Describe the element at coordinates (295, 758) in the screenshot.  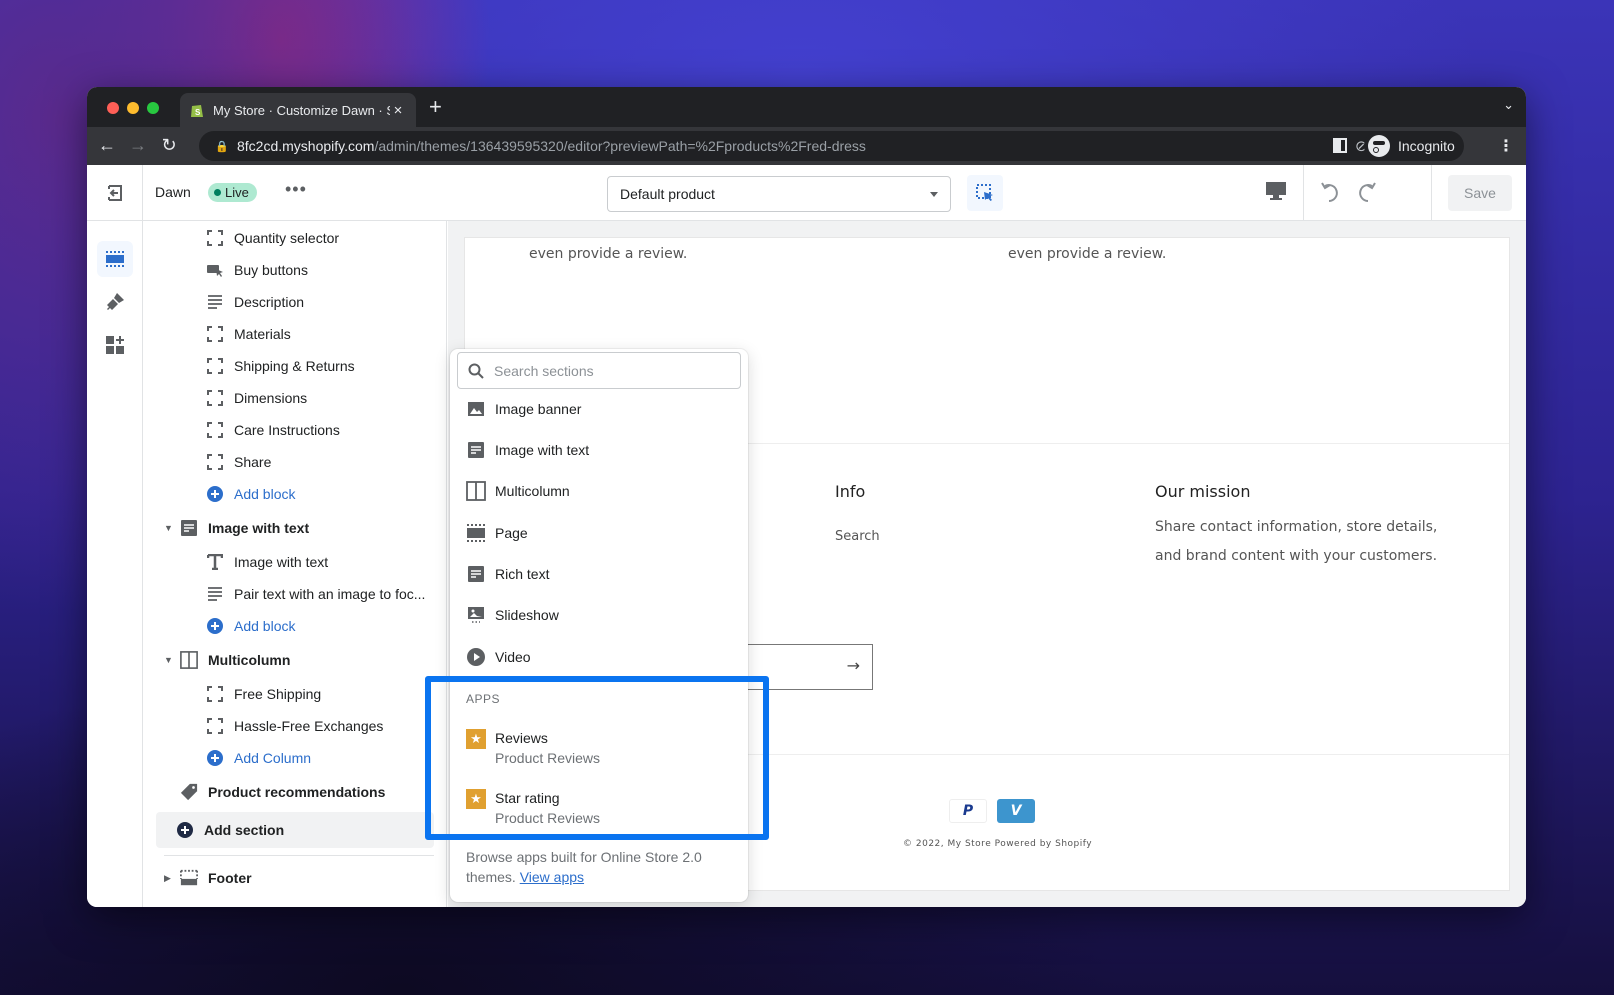
I see `add-column-button: Add Column` at that location.